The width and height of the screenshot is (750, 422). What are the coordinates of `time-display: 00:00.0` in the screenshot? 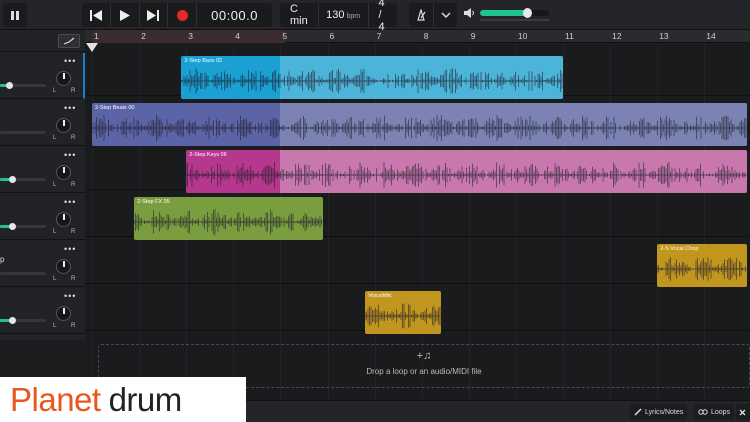 It's located at (234, 15).